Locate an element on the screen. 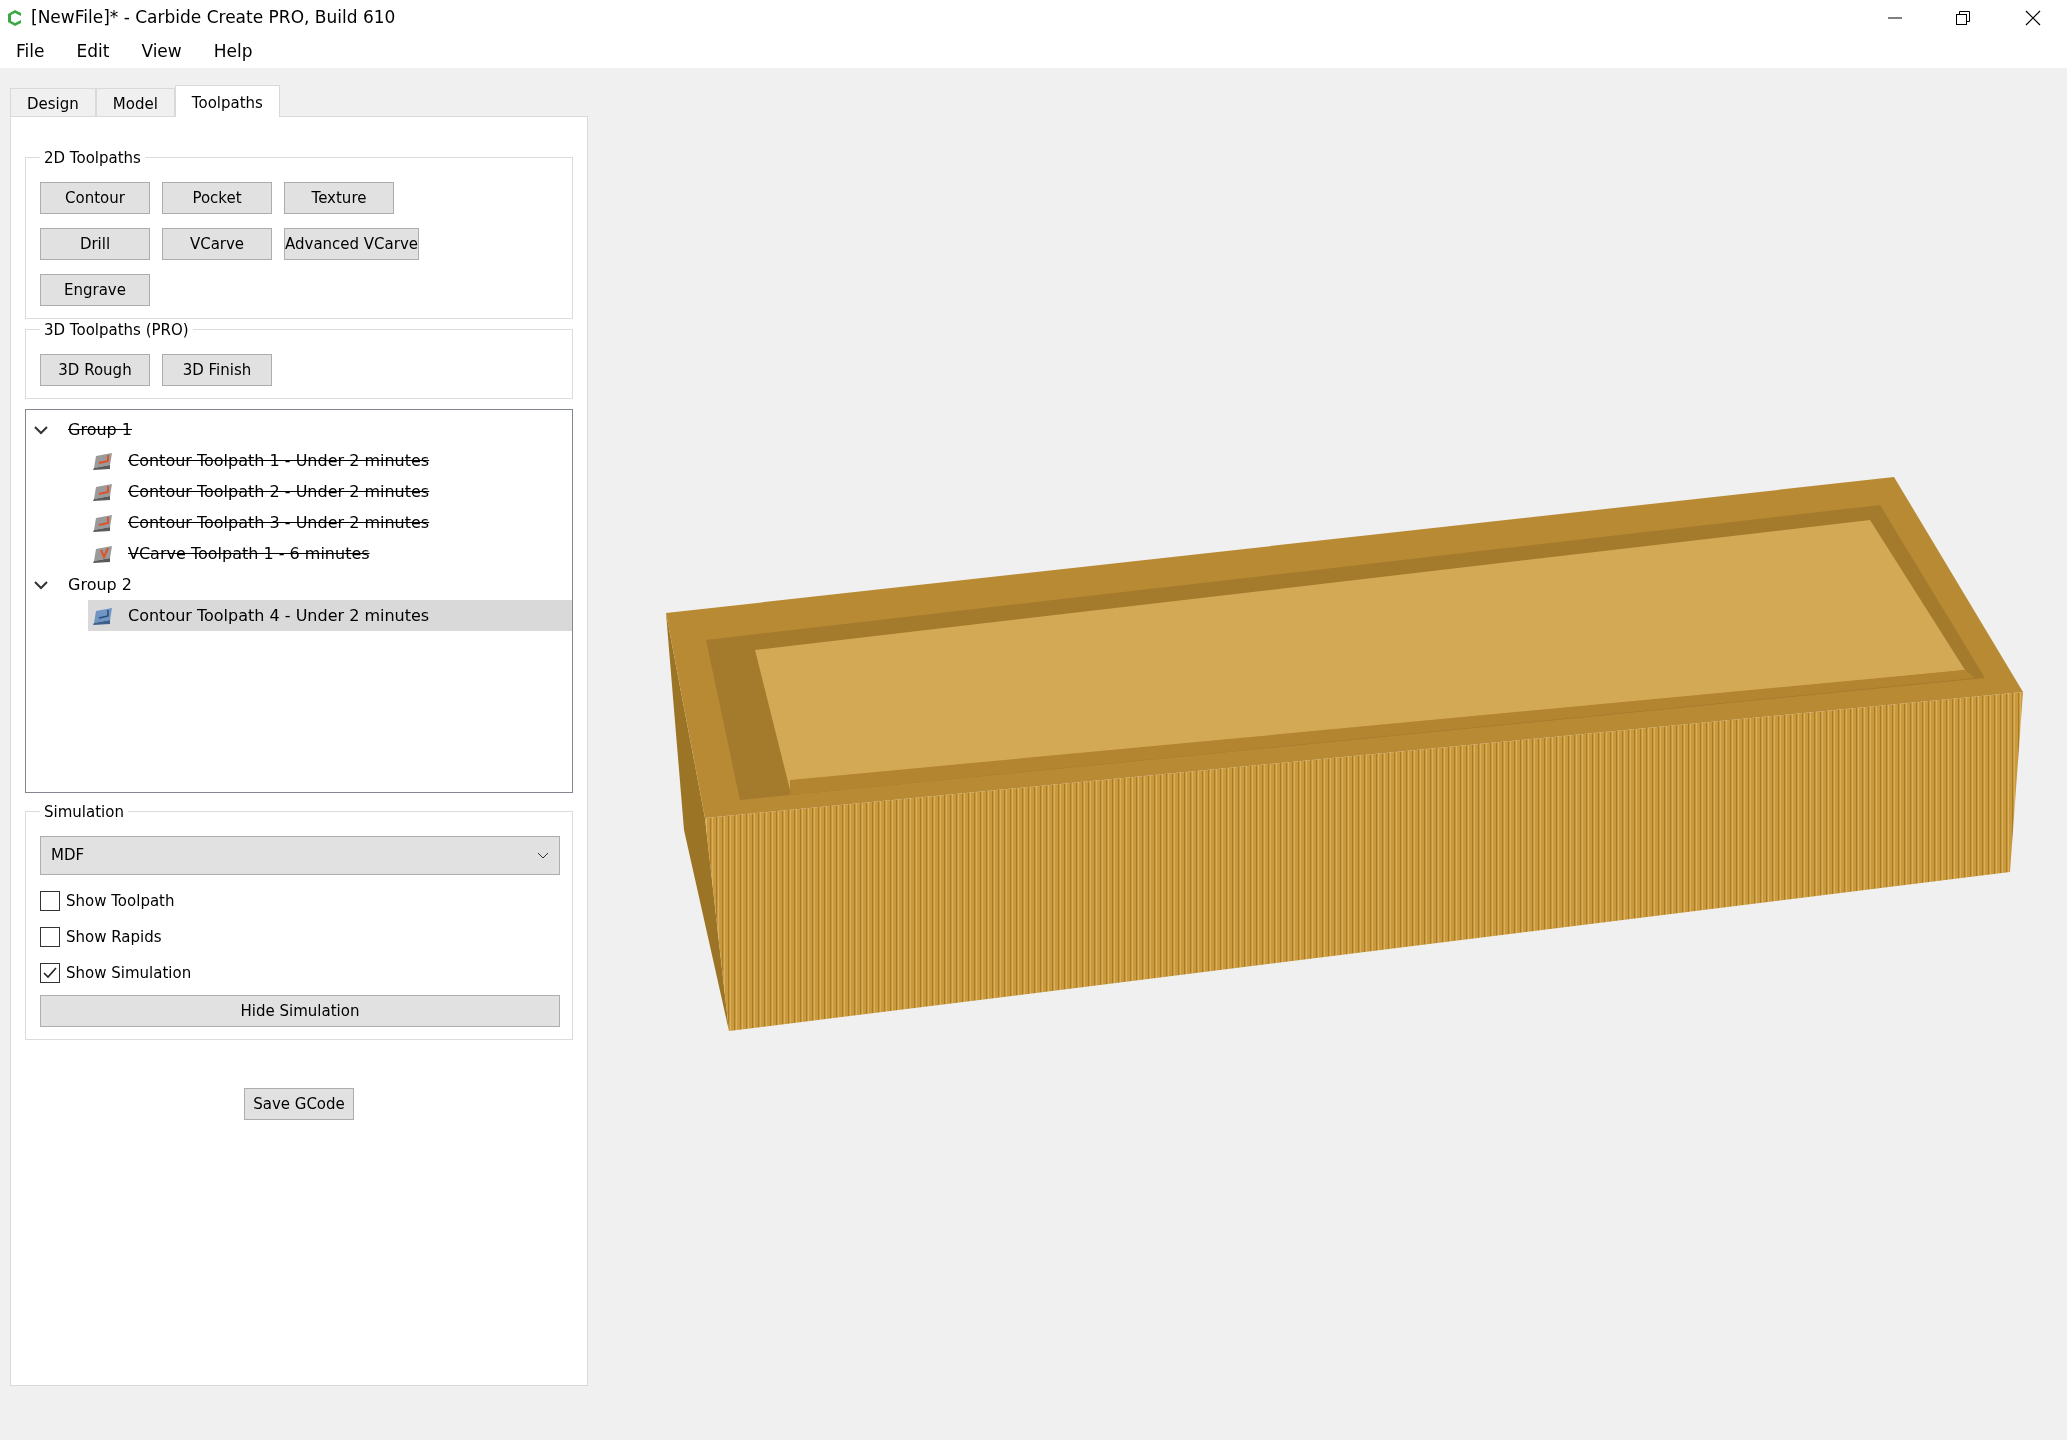 The width and height of the screenshot is (2067, 1440). toolpath-button: VCarve is located at coordinates (217, 244).